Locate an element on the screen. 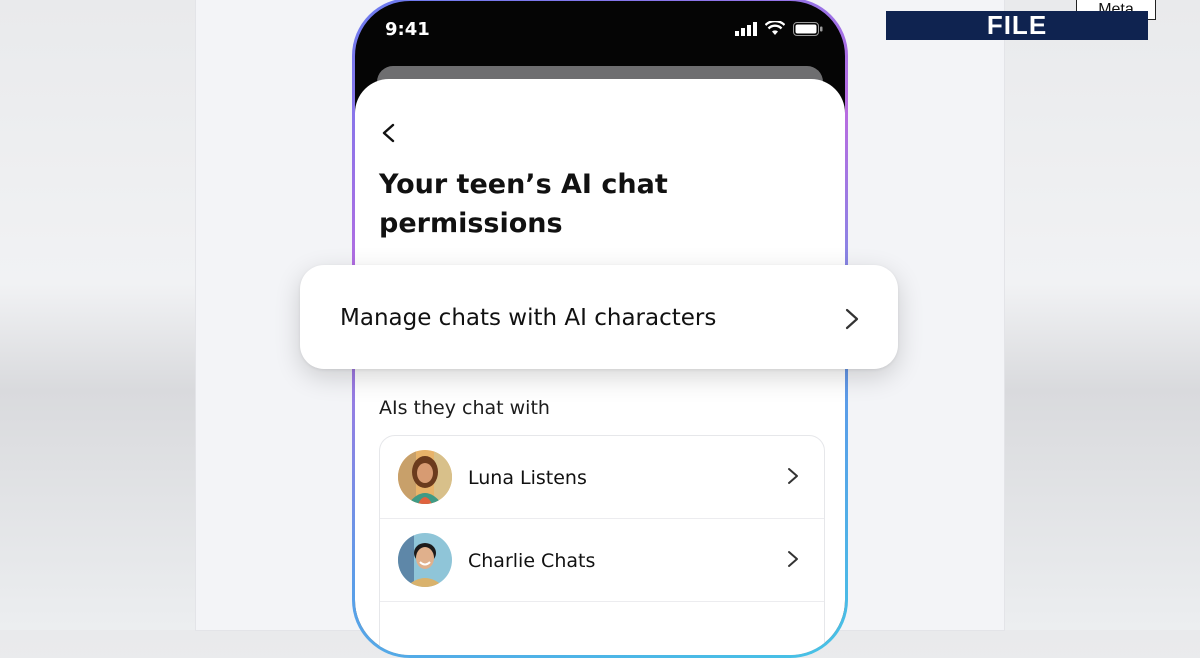 The height and width of the screenshot is (658, 1200). ai-character-list: Luna Listens Charlie Chats is located at coordinates (602, 545).